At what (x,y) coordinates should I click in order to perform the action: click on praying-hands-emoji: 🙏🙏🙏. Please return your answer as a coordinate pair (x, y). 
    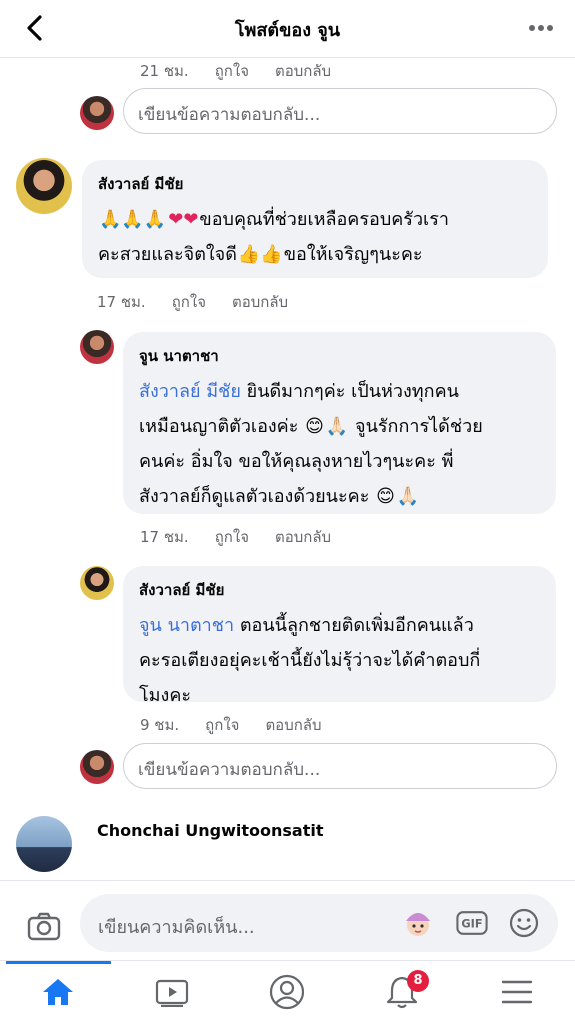
    Looking at the image, I should click on (133, 219).